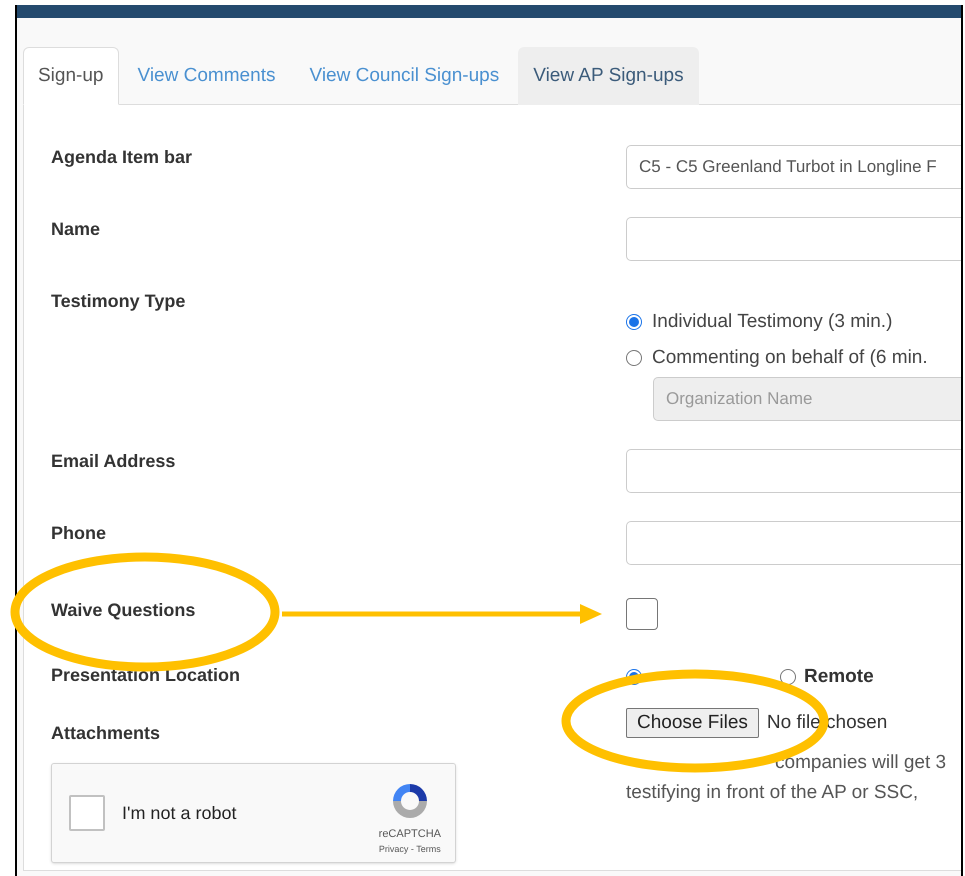  Describe the element at coordinates (860, 763) in the screenshot. I see `help-text: companies will get 3` at that location.